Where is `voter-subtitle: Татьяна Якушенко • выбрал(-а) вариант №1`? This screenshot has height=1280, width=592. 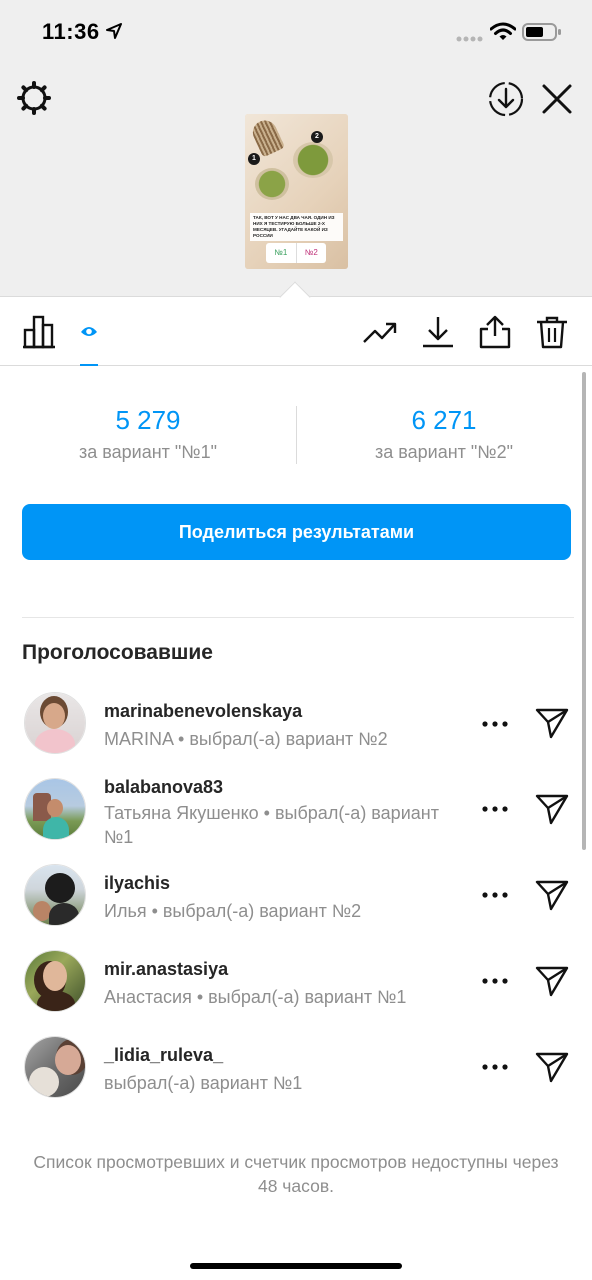
voter-subtitle: Татьяна Якушенко • выбрал(-а) вариант №1 is located at coordinates (271, 825).